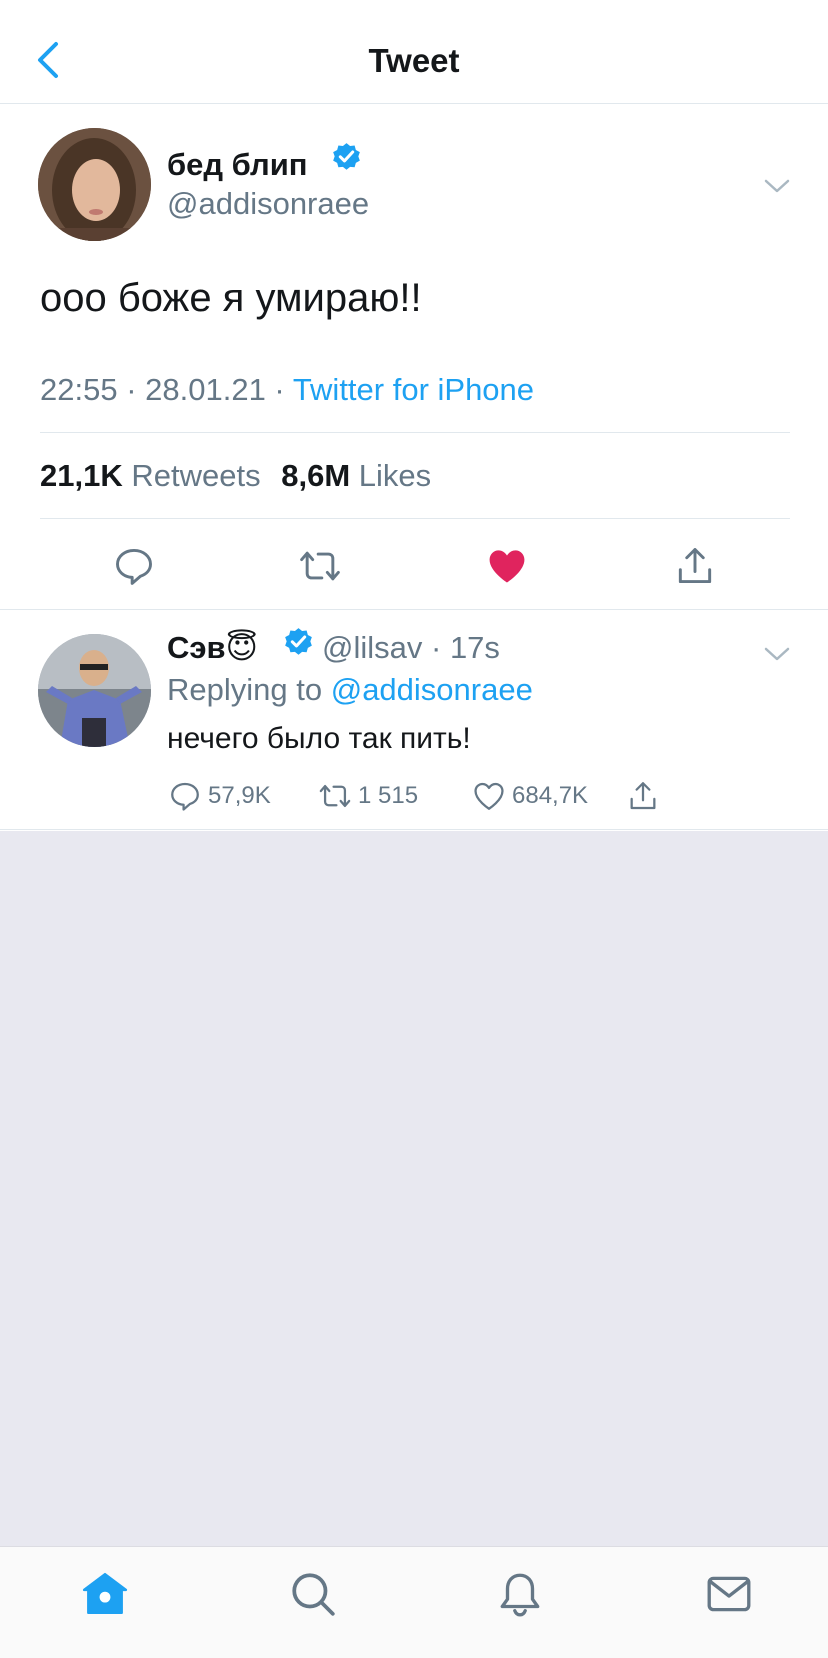 The image size is (828, 1658). Describe the element at coordinates (413, 389) in the screenshot. I see `tweet-source-link: Twitter for iPhone` at that location.